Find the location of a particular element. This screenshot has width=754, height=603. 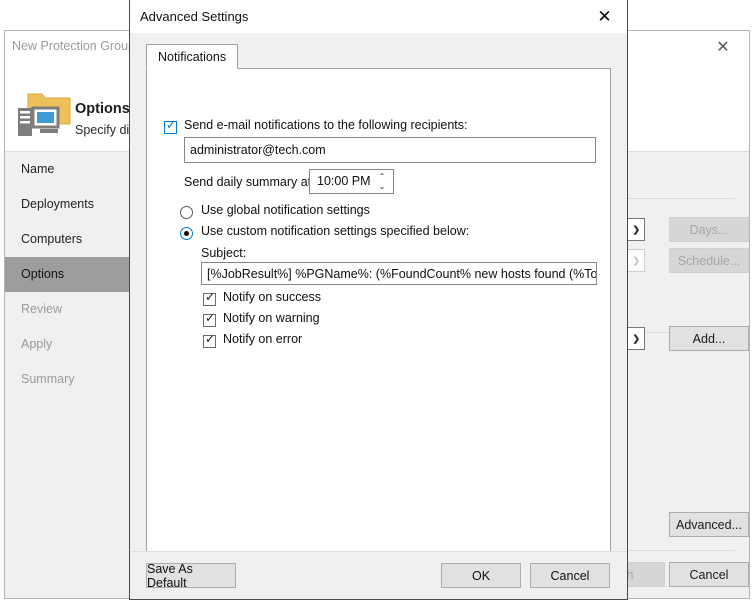

wizard-header-title: Options is located at coordinates (102, 109).